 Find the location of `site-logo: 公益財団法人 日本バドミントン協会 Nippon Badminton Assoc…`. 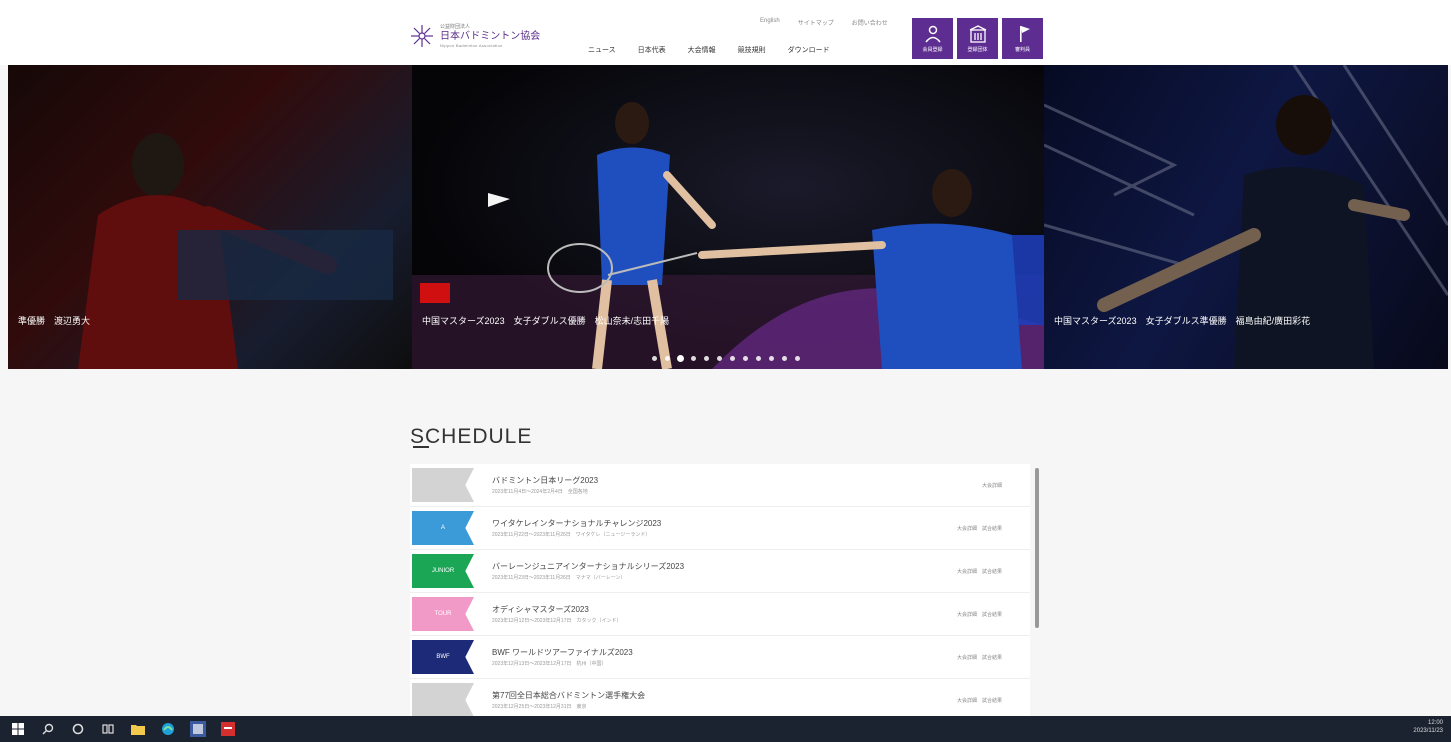

site-logo: 公益財団法人 日本バドミントン協会 Nippon Badminton Assoc… is located at coordinates (475, 36).